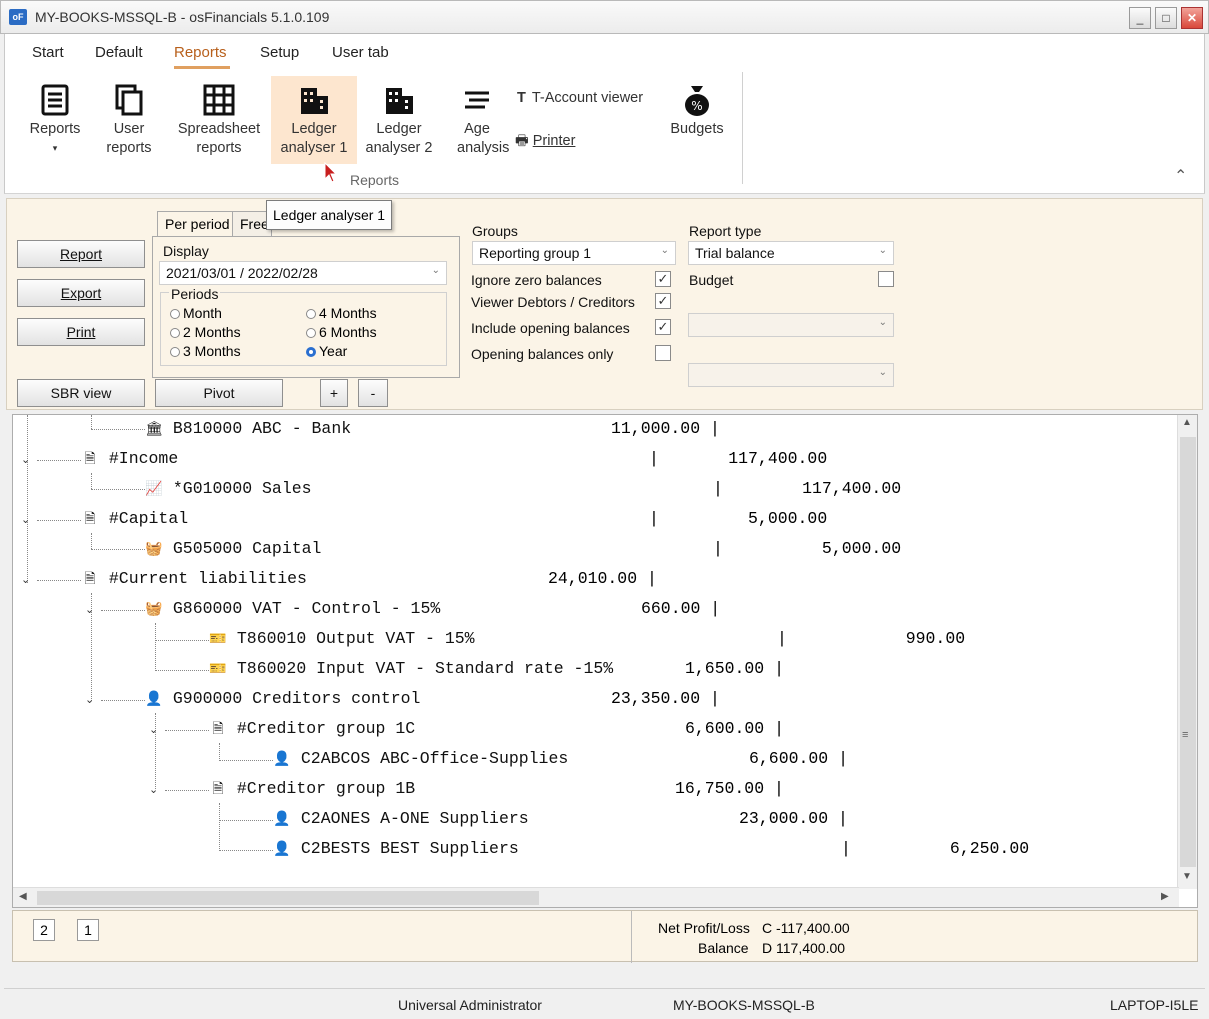  Describe the element at coordinates (314, 138) in the screenshot. I see `ledger-analyser-1-label: Ledger analyser 1` at that location.